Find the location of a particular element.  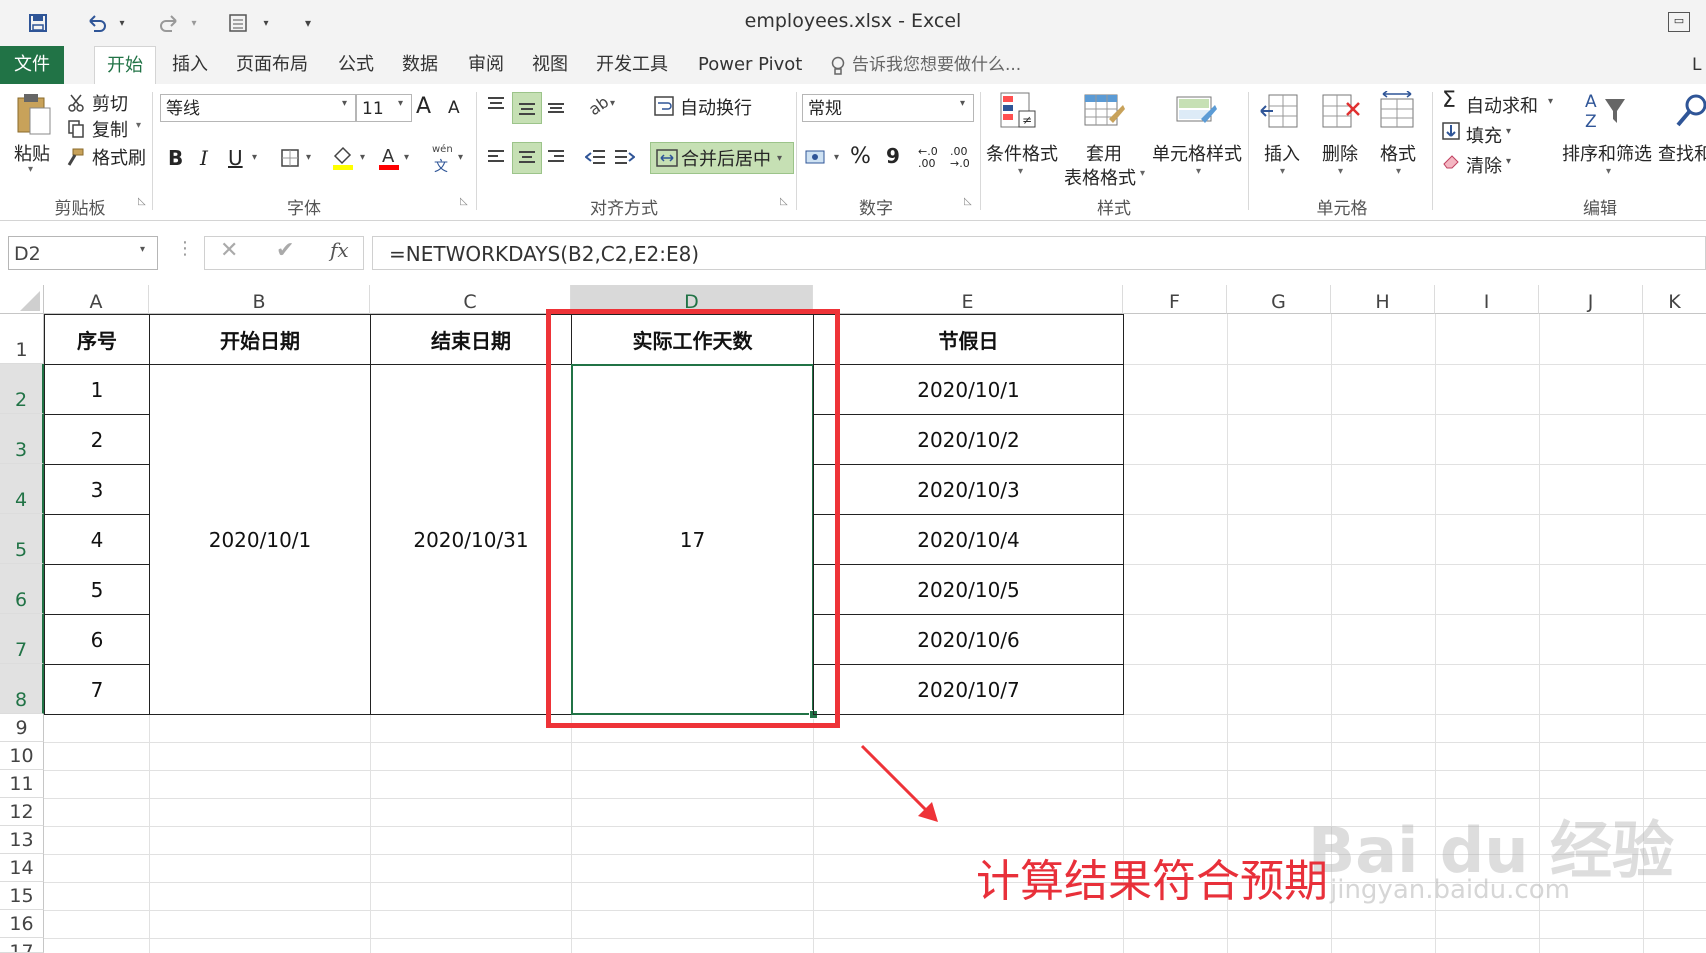

seq-cell: 6 is located at coordinates (97, 639).